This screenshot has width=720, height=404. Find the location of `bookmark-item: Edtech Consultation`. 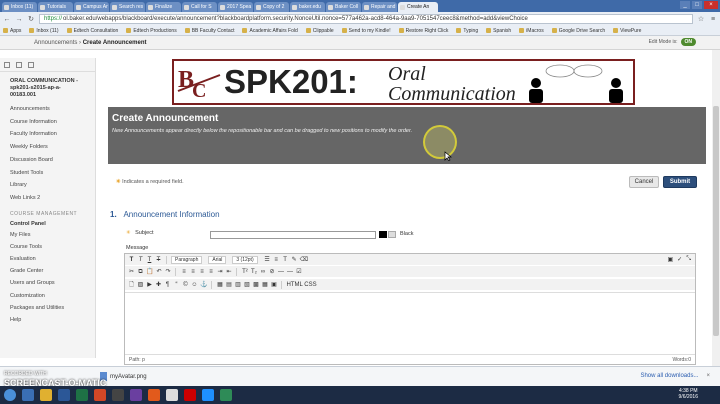

bookmark-item: Edtech Consultation is located at coordinates (92, 31).